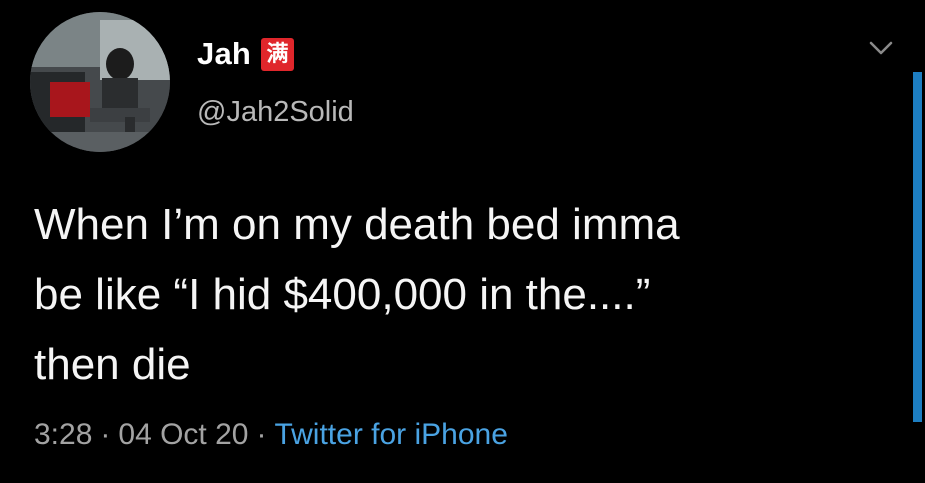  What do you see at coordinates (342, 294) in the screenshot?
I see `tweet-text-line: be like “I hid $400,000 in the....”` at bounding box center [342, 294].